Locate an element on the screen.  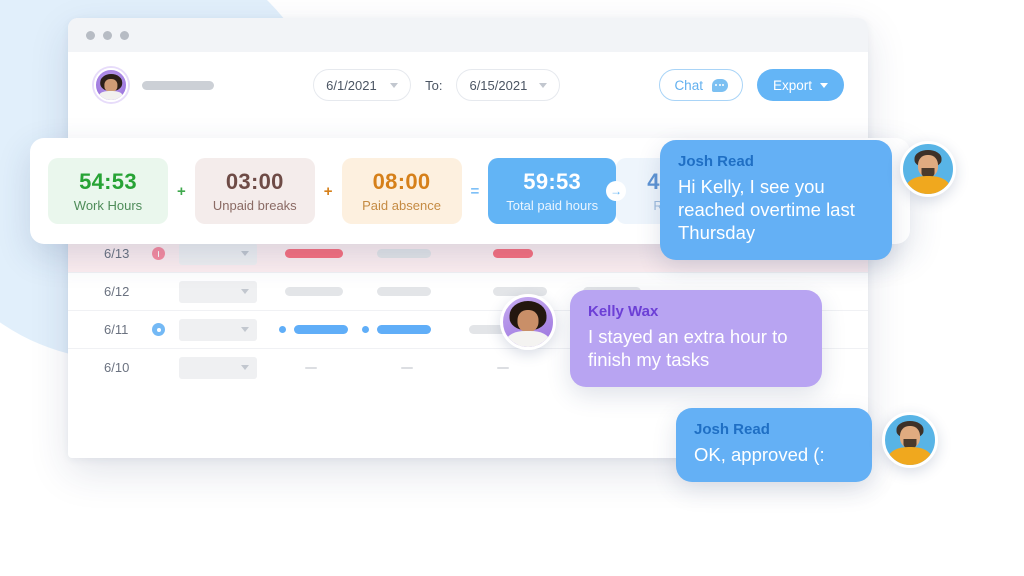
date-to-value: 6/15/2021 is located at coordinates (498, 85).